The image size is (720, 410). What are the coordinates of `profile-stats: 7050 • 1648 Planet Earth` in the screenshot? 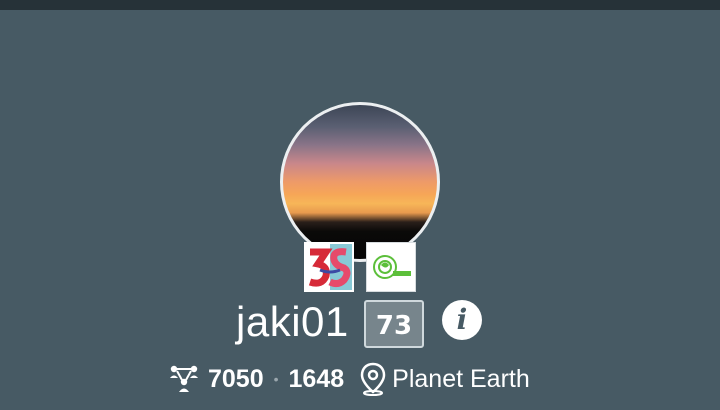 It's located at (349, 379).